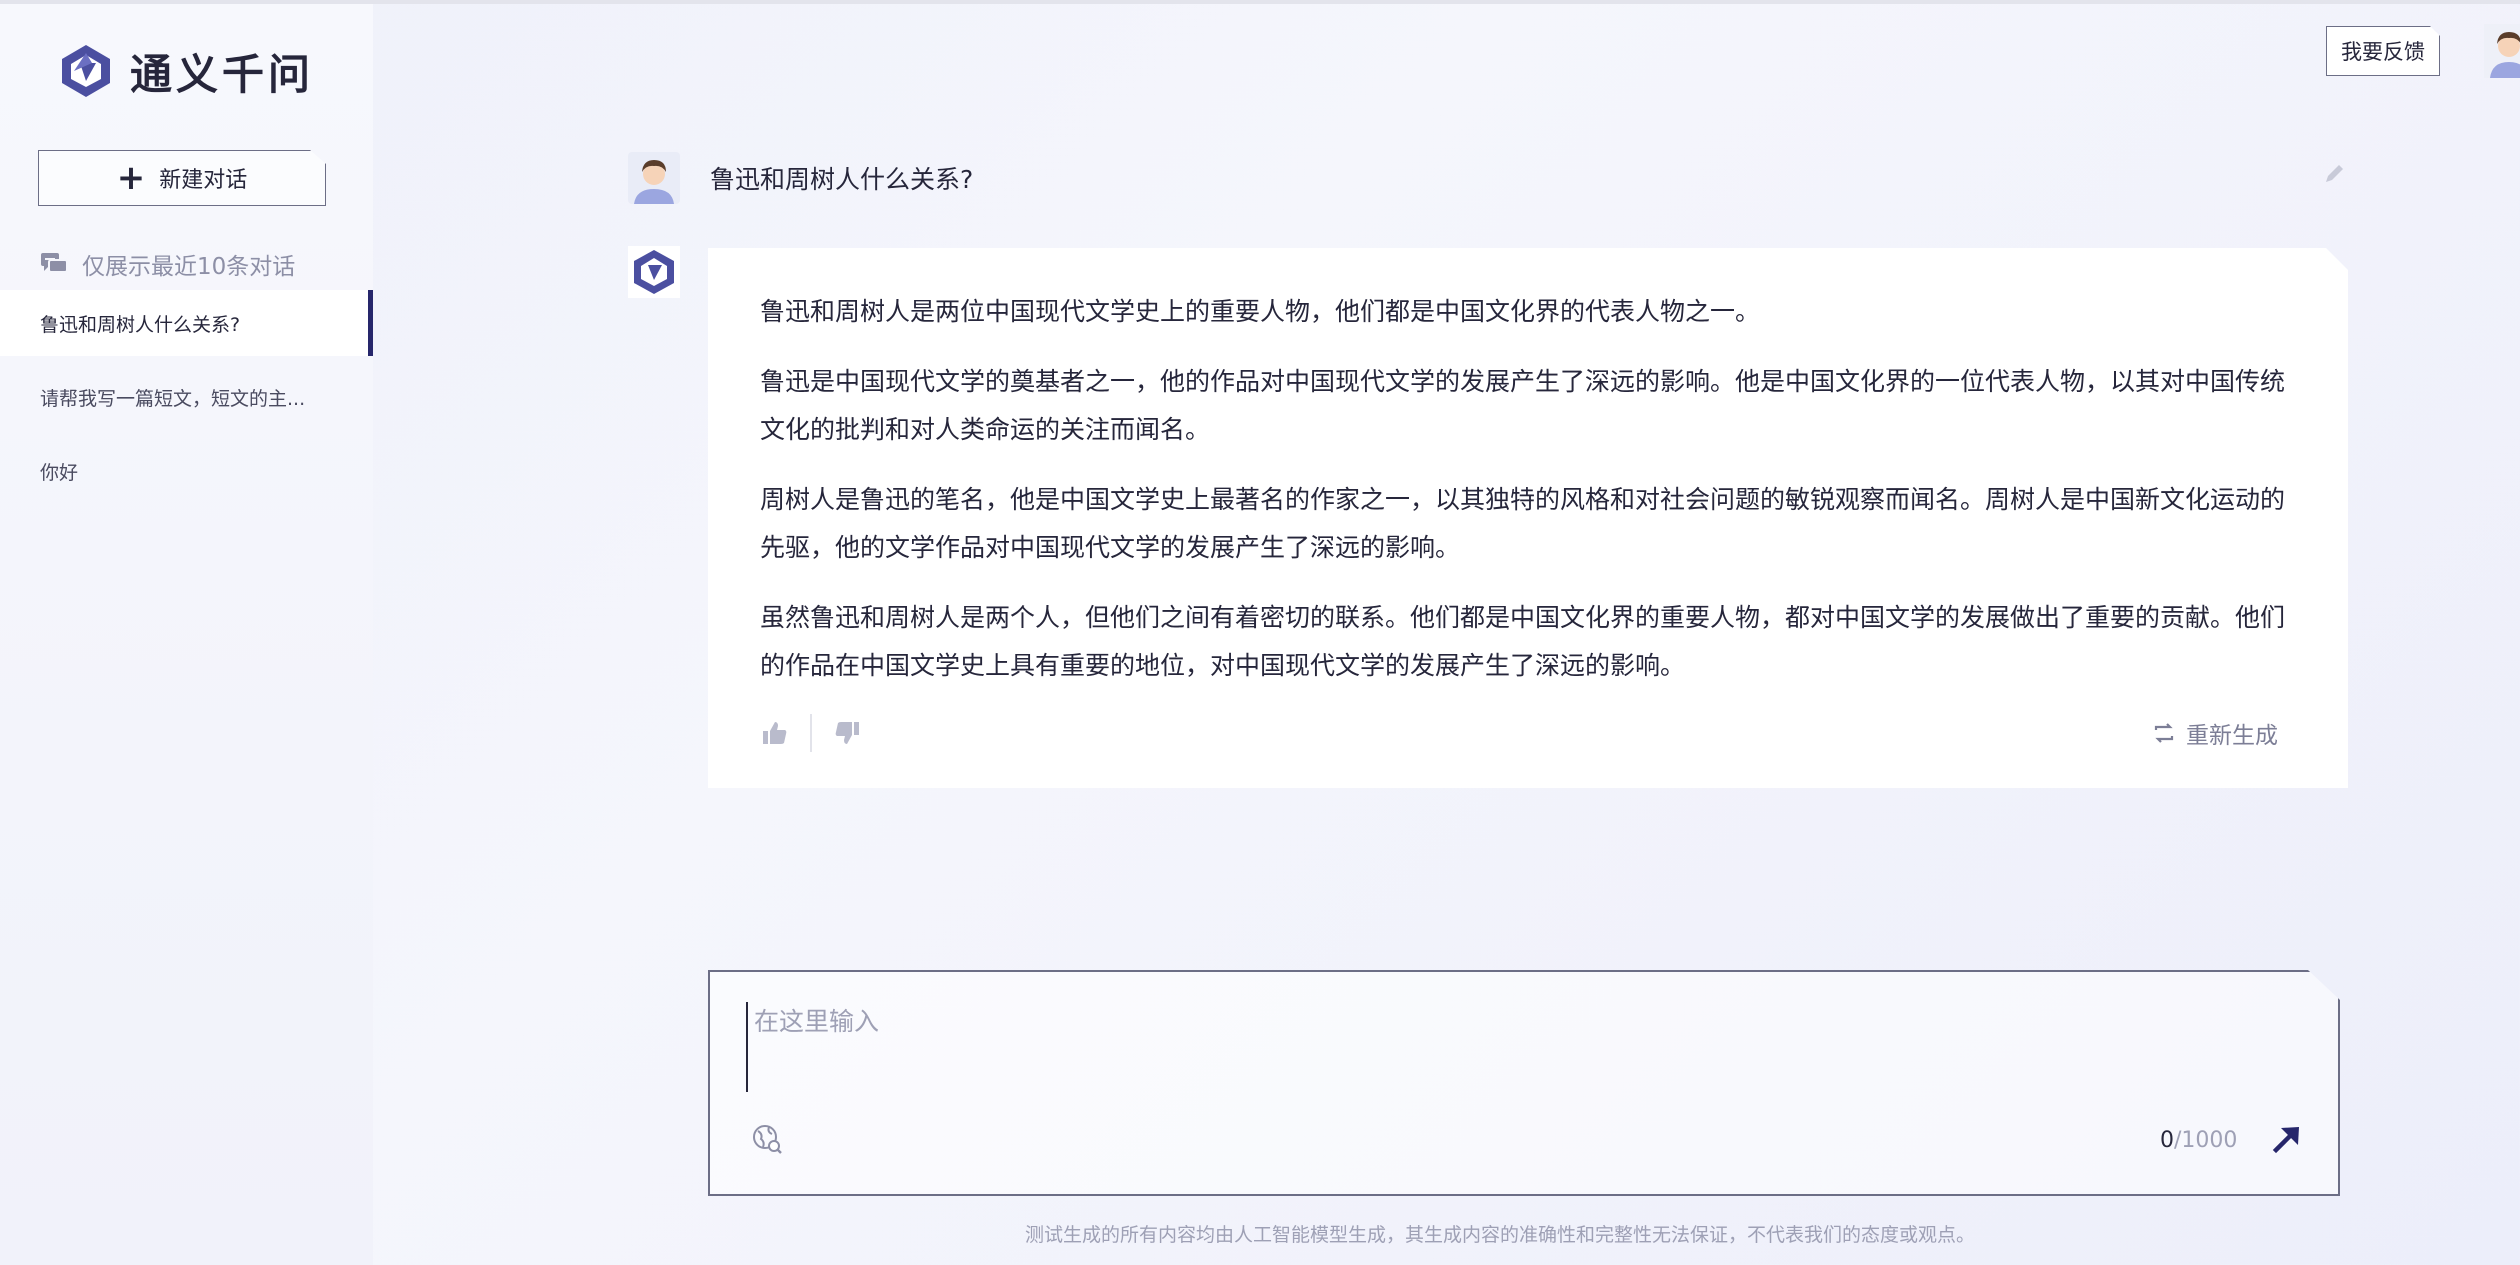 The width and height of the screenshot is (2520, 1265). What do you see at coordinates (2383, 51) in the screenshot?
I see `feedback-button: 我要反馈` at bounding box center [2383, 51].